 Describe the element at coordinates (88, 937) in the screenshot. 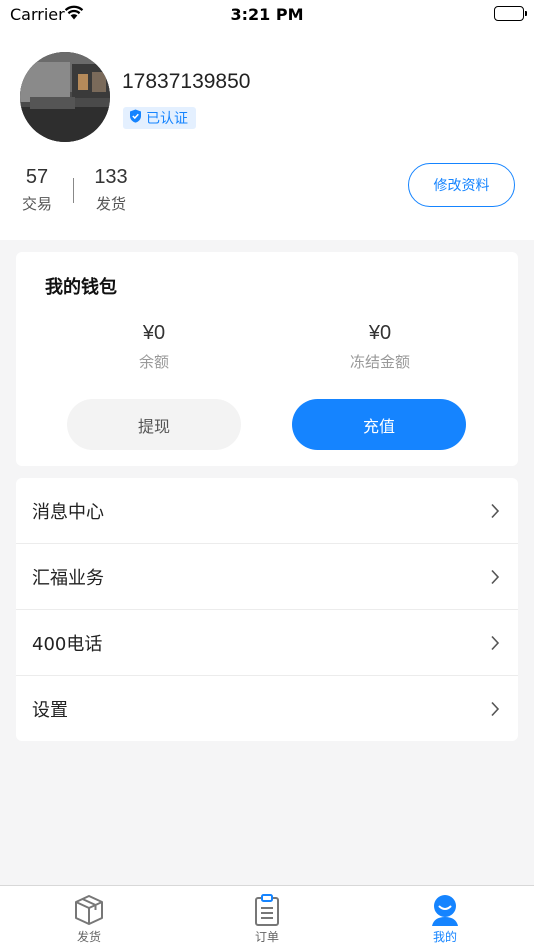

I see `tab-label: 发货` at that location.